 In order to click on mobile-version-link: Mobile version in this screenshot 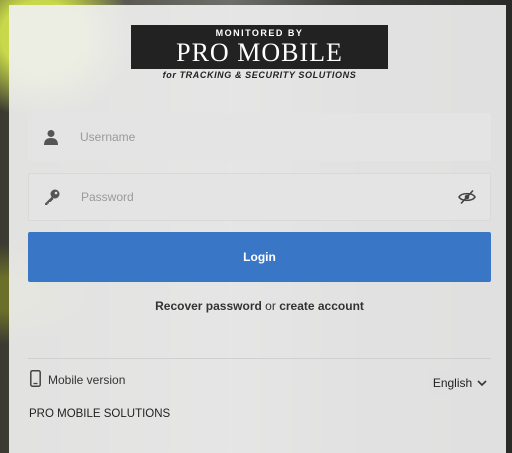, I will do `click(77, 380)`.